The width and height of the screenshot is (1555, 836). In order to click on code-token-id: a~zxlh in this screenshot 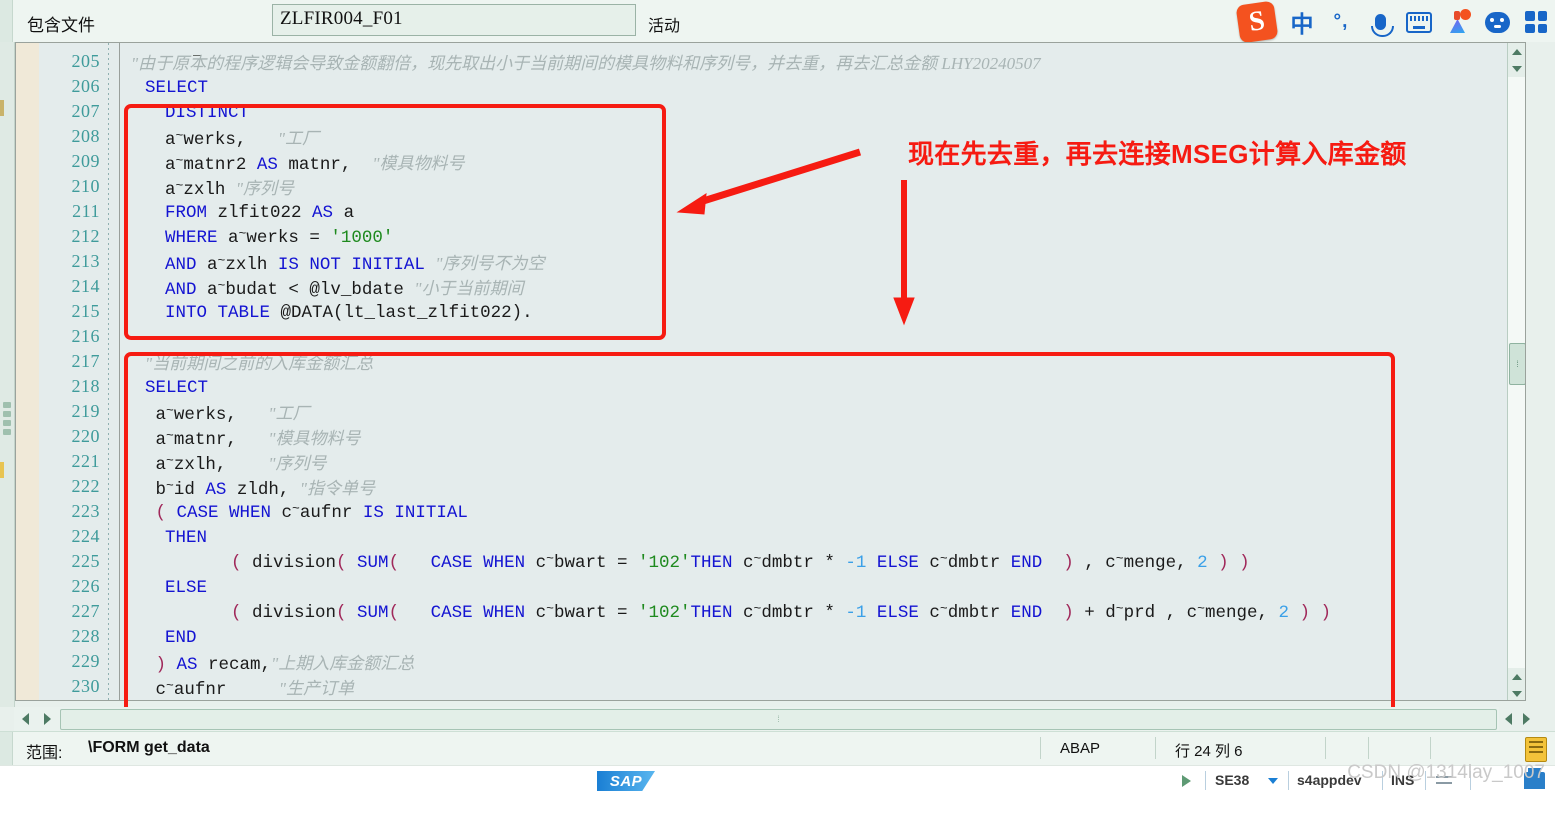, I will do `click(200, 189)`.